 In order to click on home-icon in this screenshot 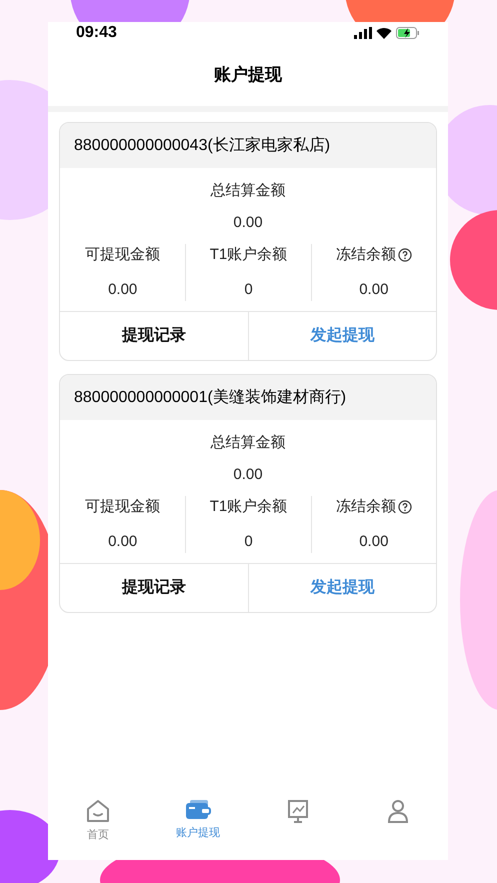, I will do `click(98, 811)`.